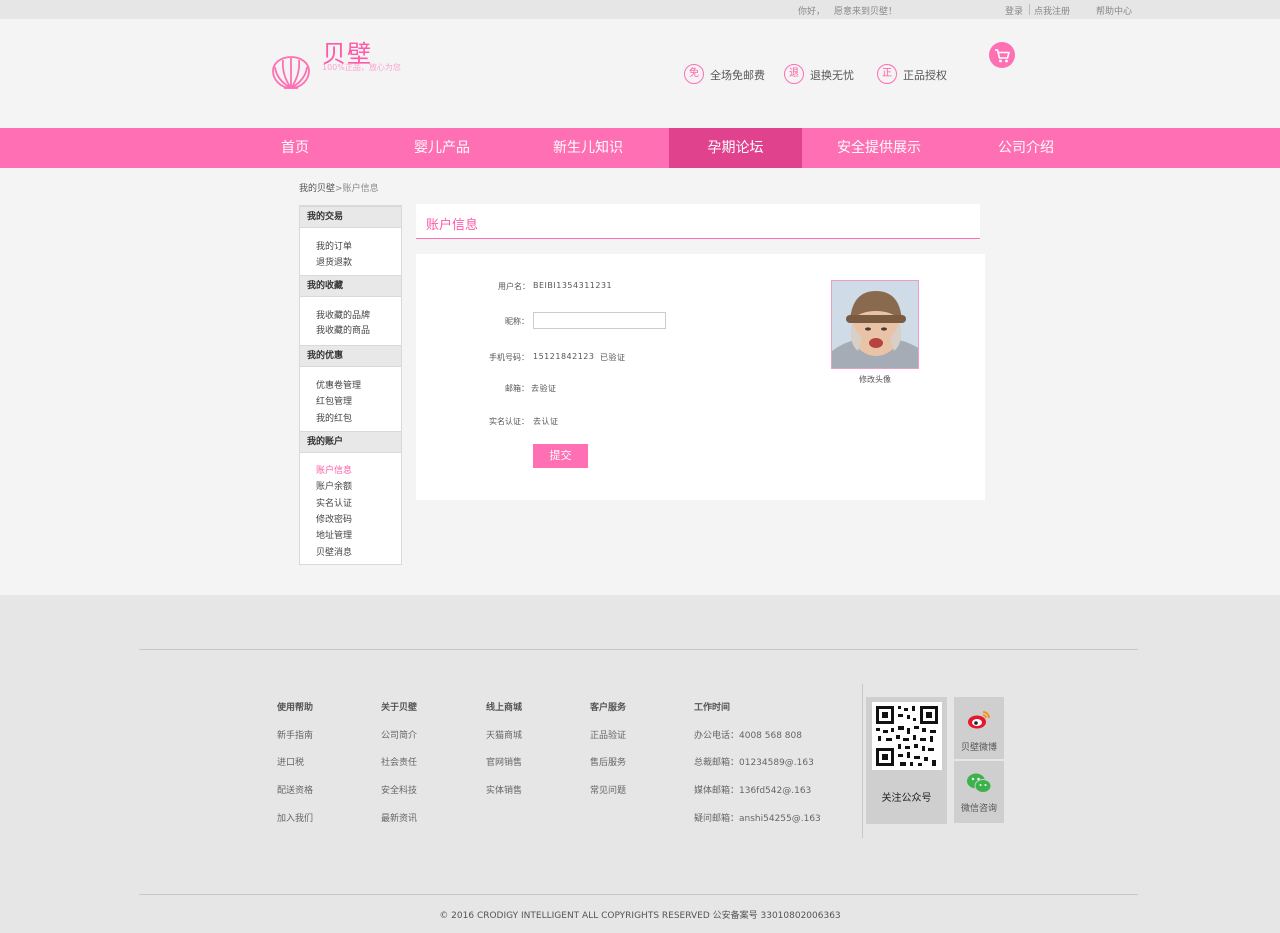 The width and height of the screenshot is (1280, 933). What do you see at coordinates (608, 734) in the screenshot?
I see `footer-link: 正品验证` at bounding box center [608, 734].